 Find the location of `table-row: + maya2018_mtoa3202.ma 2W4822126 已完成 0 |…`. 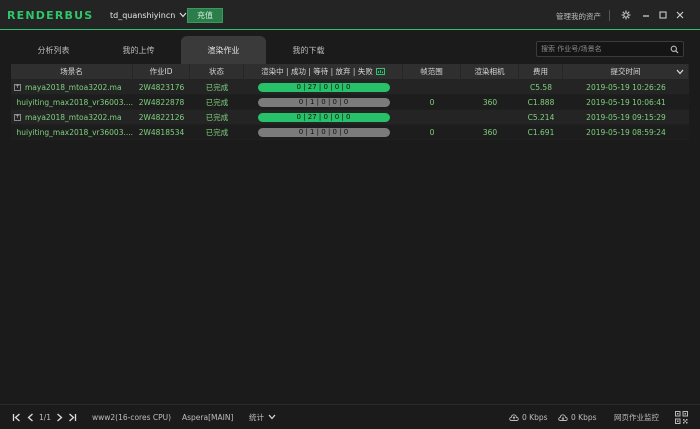

table-row: + maya2018_mtoa3202.ma 2W4822126 已完成 0 |… is located at coordinates (350, 117).